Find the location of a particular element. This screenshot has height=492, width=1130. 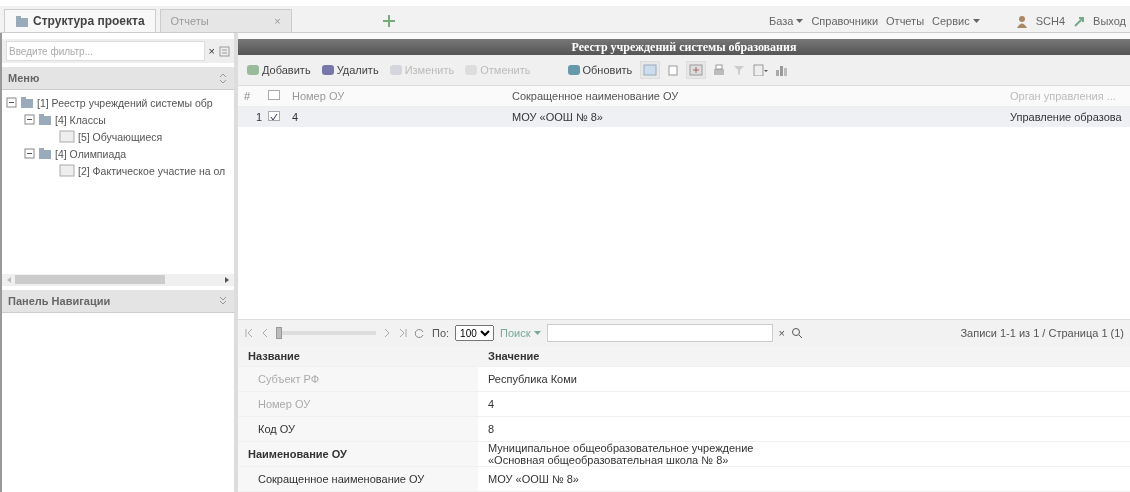

previous-page-icon is located at coordinates (265, 333).